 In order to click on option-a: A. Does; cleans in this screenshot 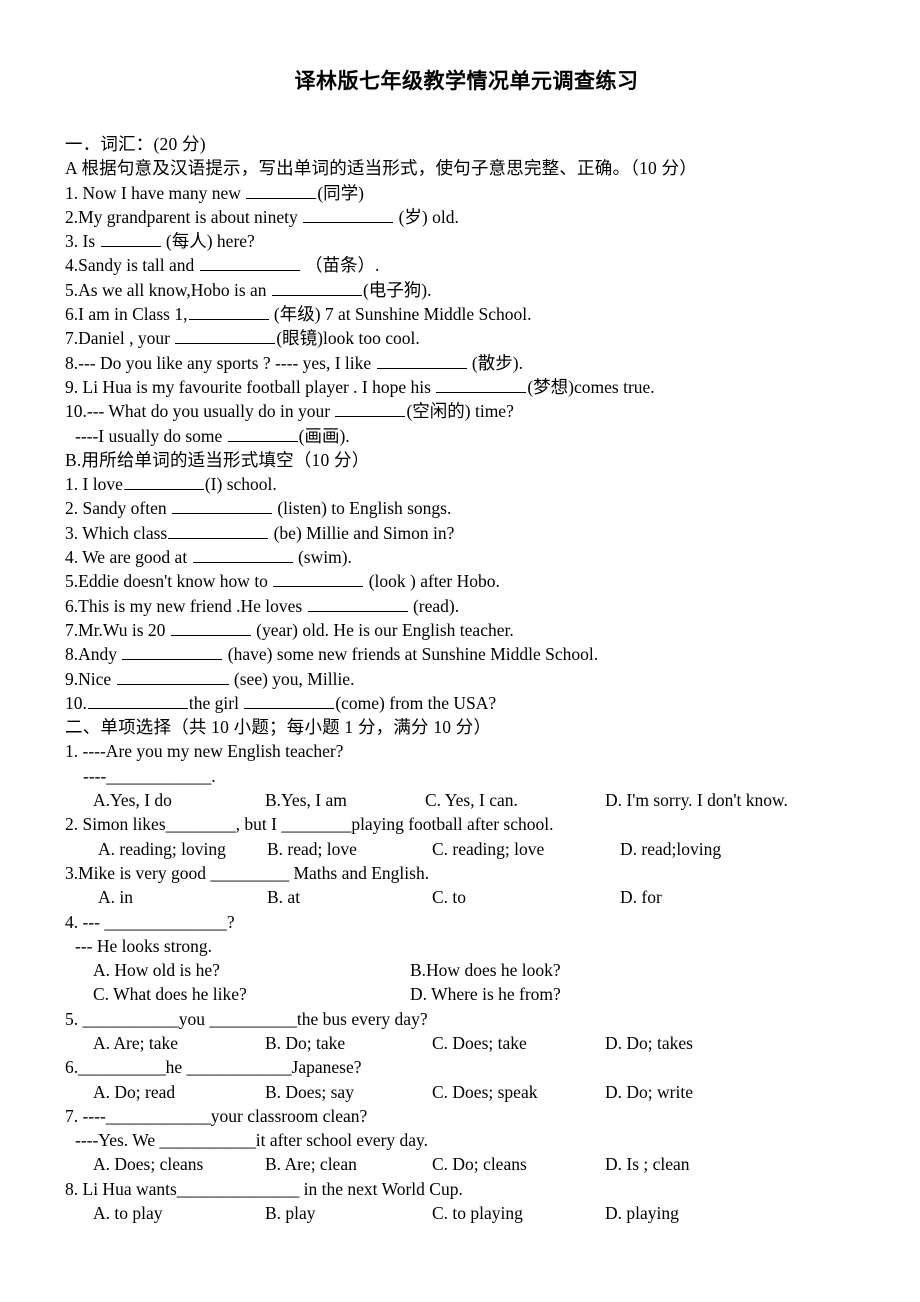, I will do `click(148, 1164)`.